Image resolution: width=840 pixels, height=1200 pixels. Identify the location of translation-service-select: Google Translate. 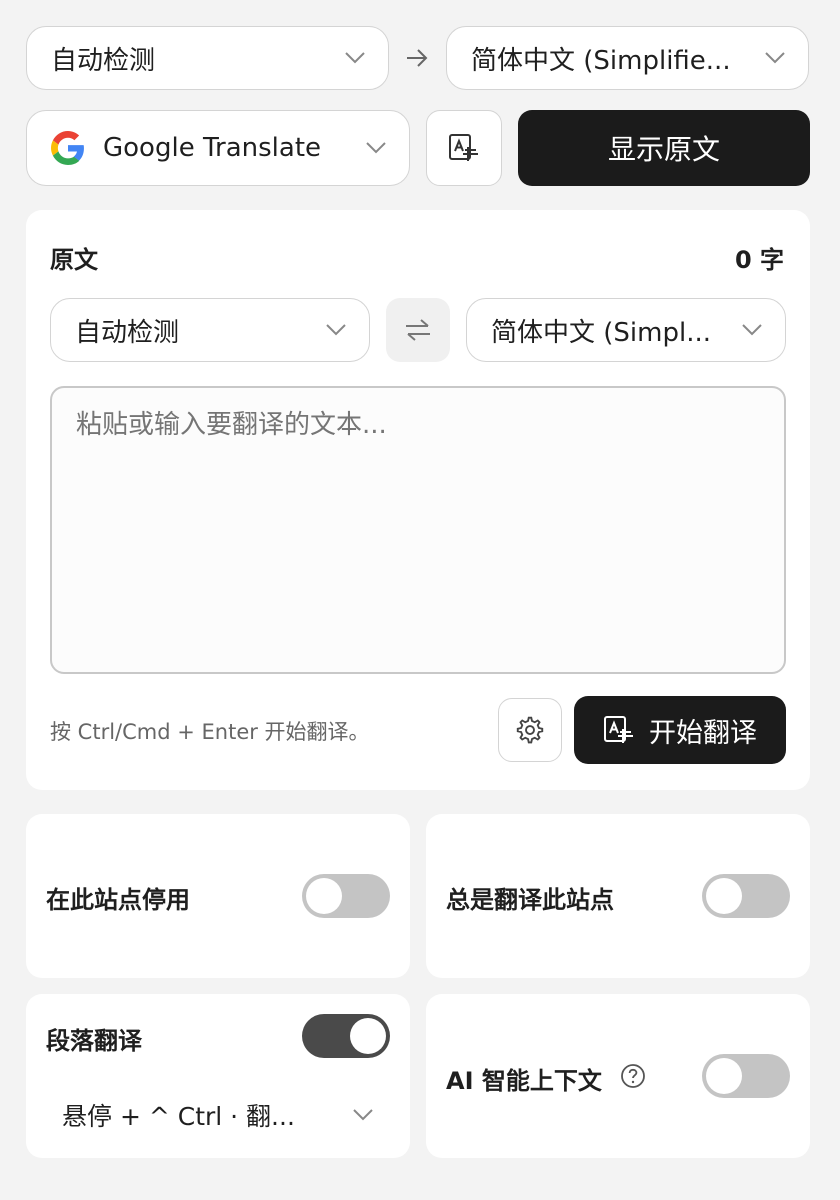
(218, 148).